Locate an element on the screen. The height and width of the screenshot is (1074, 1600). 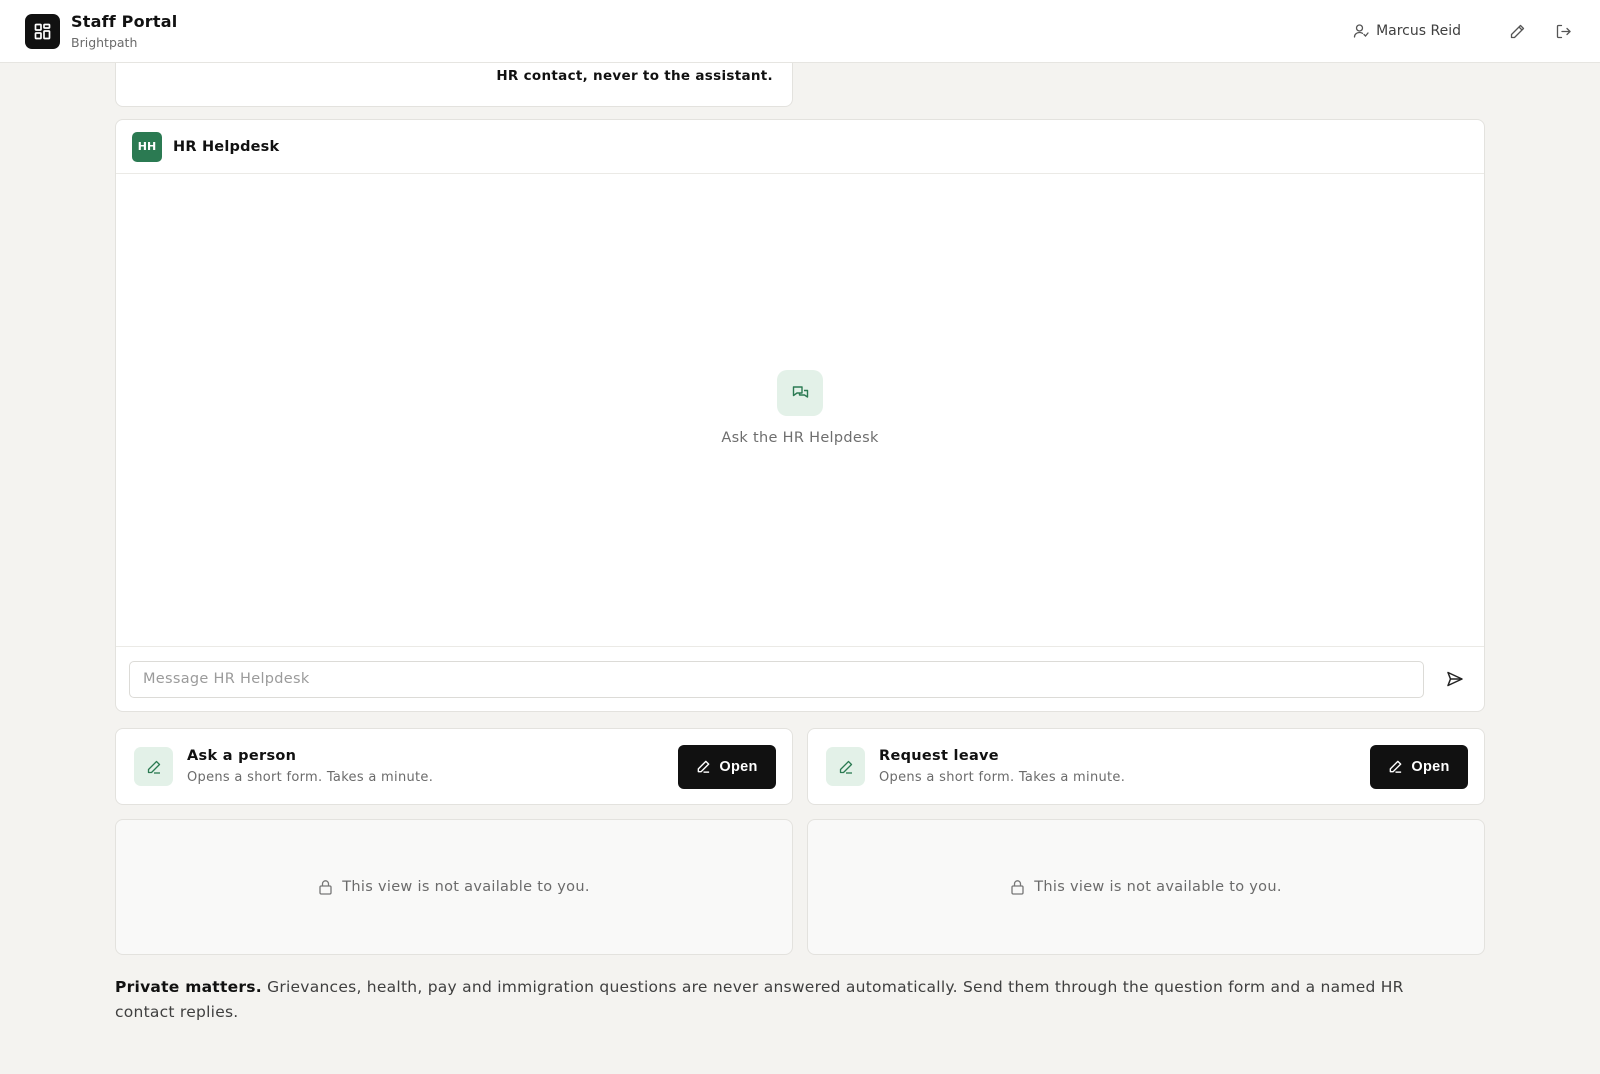
policy-notice-text: HR contact, never to the assistant. is located at coordinates (634, 76).